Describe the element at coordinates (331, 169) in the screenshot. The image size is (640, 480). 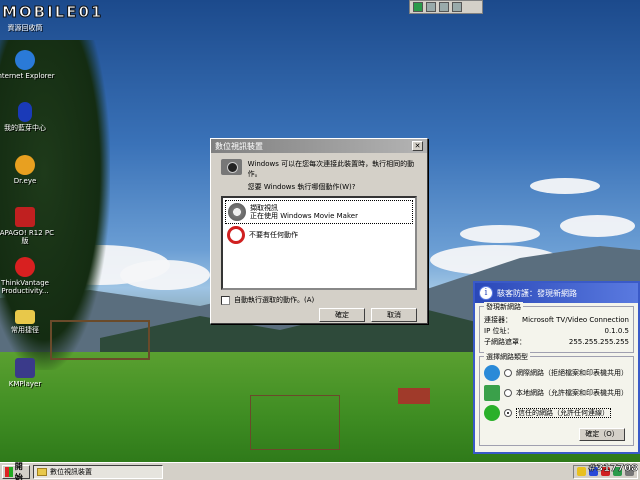
I see `dialog-message: Windows 可以在您每次連接此裝置時，執行相同的動作。` at that location.